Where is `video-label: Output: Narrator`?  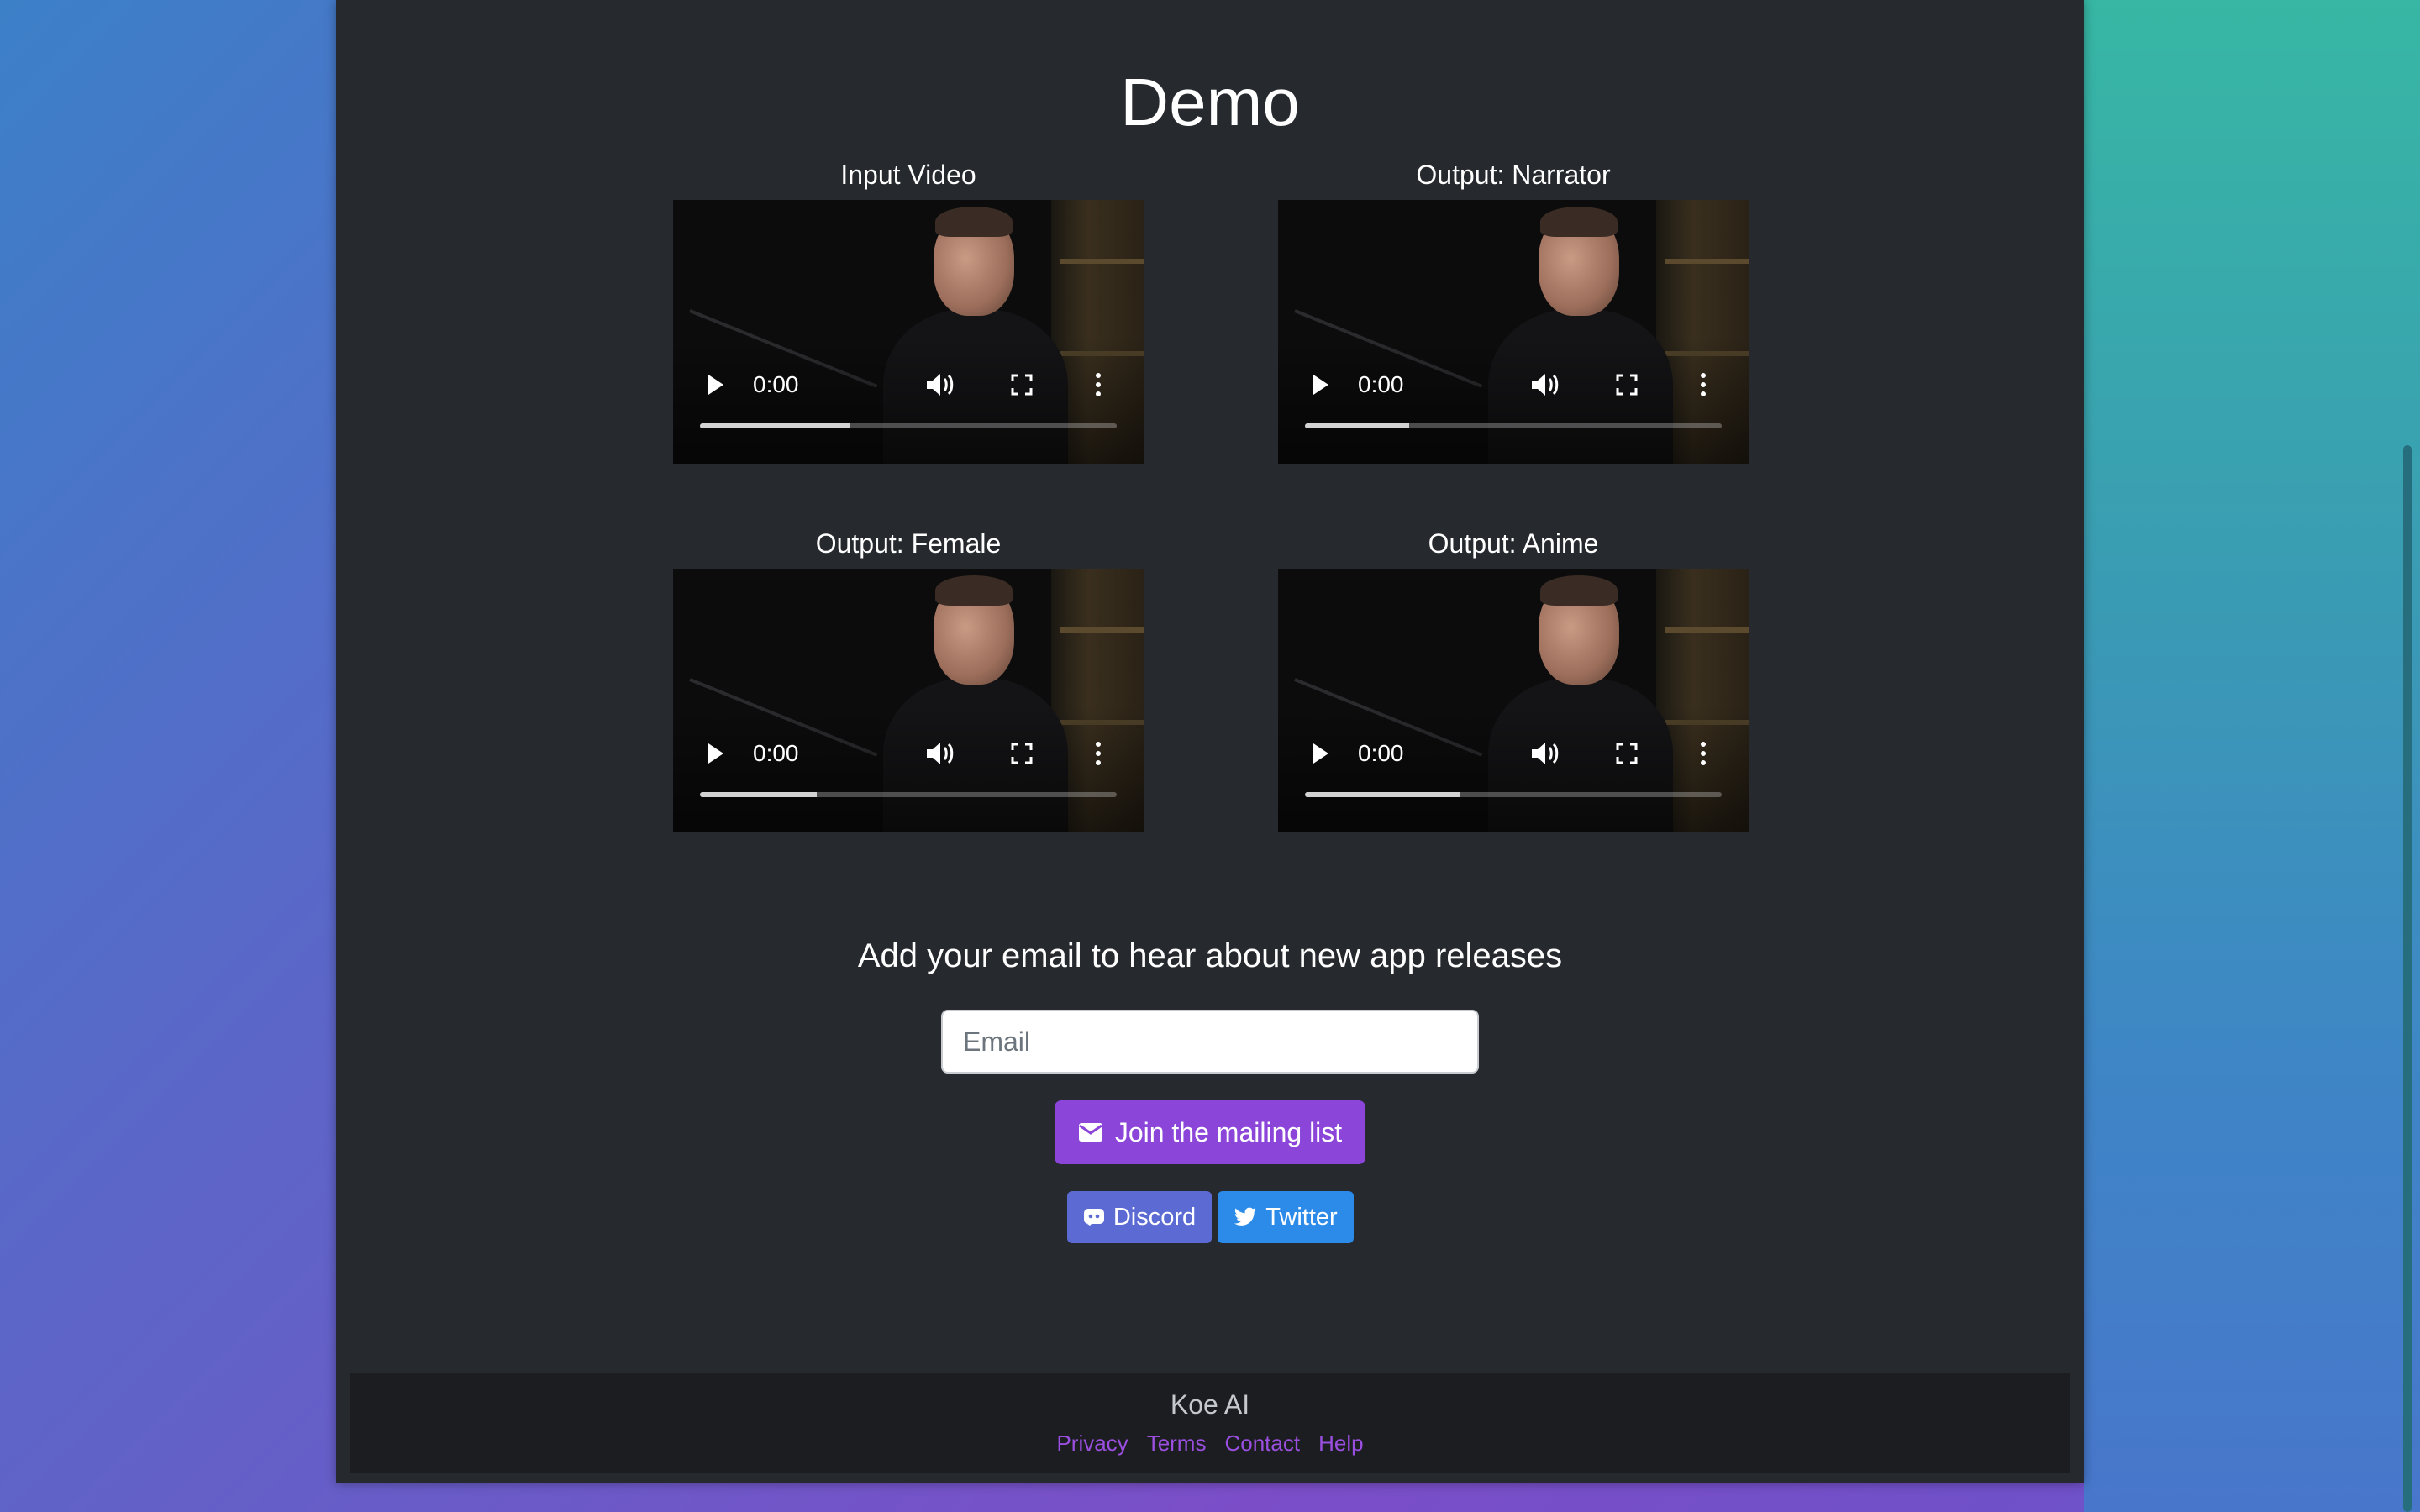 video-label: Output: Narrator is located at coordinates (1513, 175).